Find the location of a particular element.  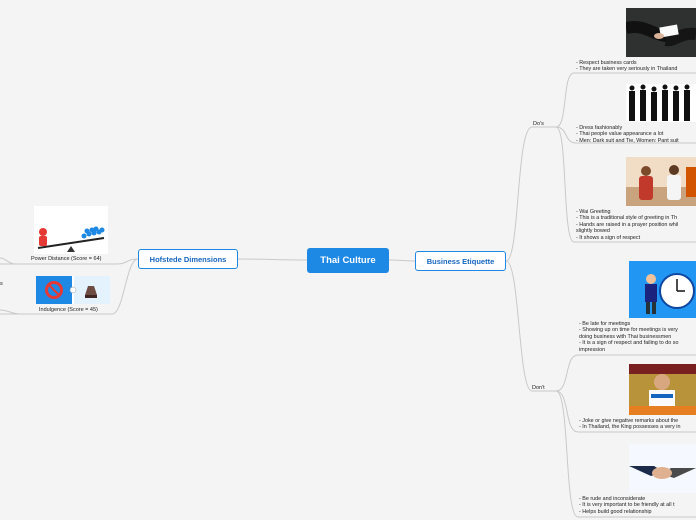

indulgence-label: Indulgence (Score = 45) is located at coordinates (68, 310).